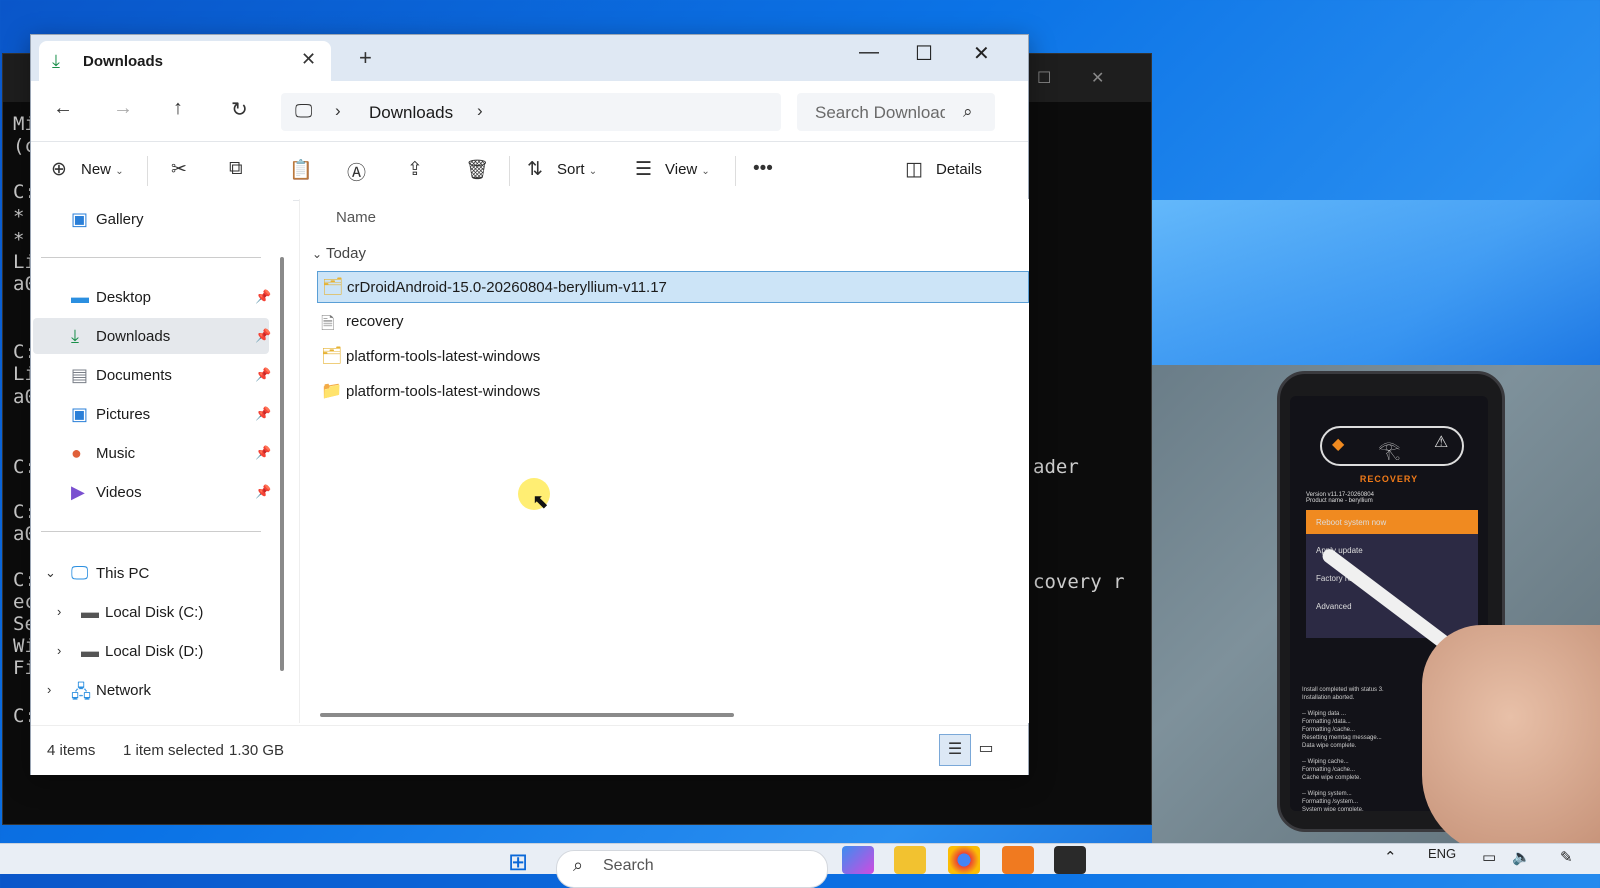 Image resolution: width=1600 pixels, height=888 pixels. What do you see at coordinates (672, 356) in the screenshot?
I see `file-row: 🗂 platform-tools-latest-windows` at bounding box center [672, 356].